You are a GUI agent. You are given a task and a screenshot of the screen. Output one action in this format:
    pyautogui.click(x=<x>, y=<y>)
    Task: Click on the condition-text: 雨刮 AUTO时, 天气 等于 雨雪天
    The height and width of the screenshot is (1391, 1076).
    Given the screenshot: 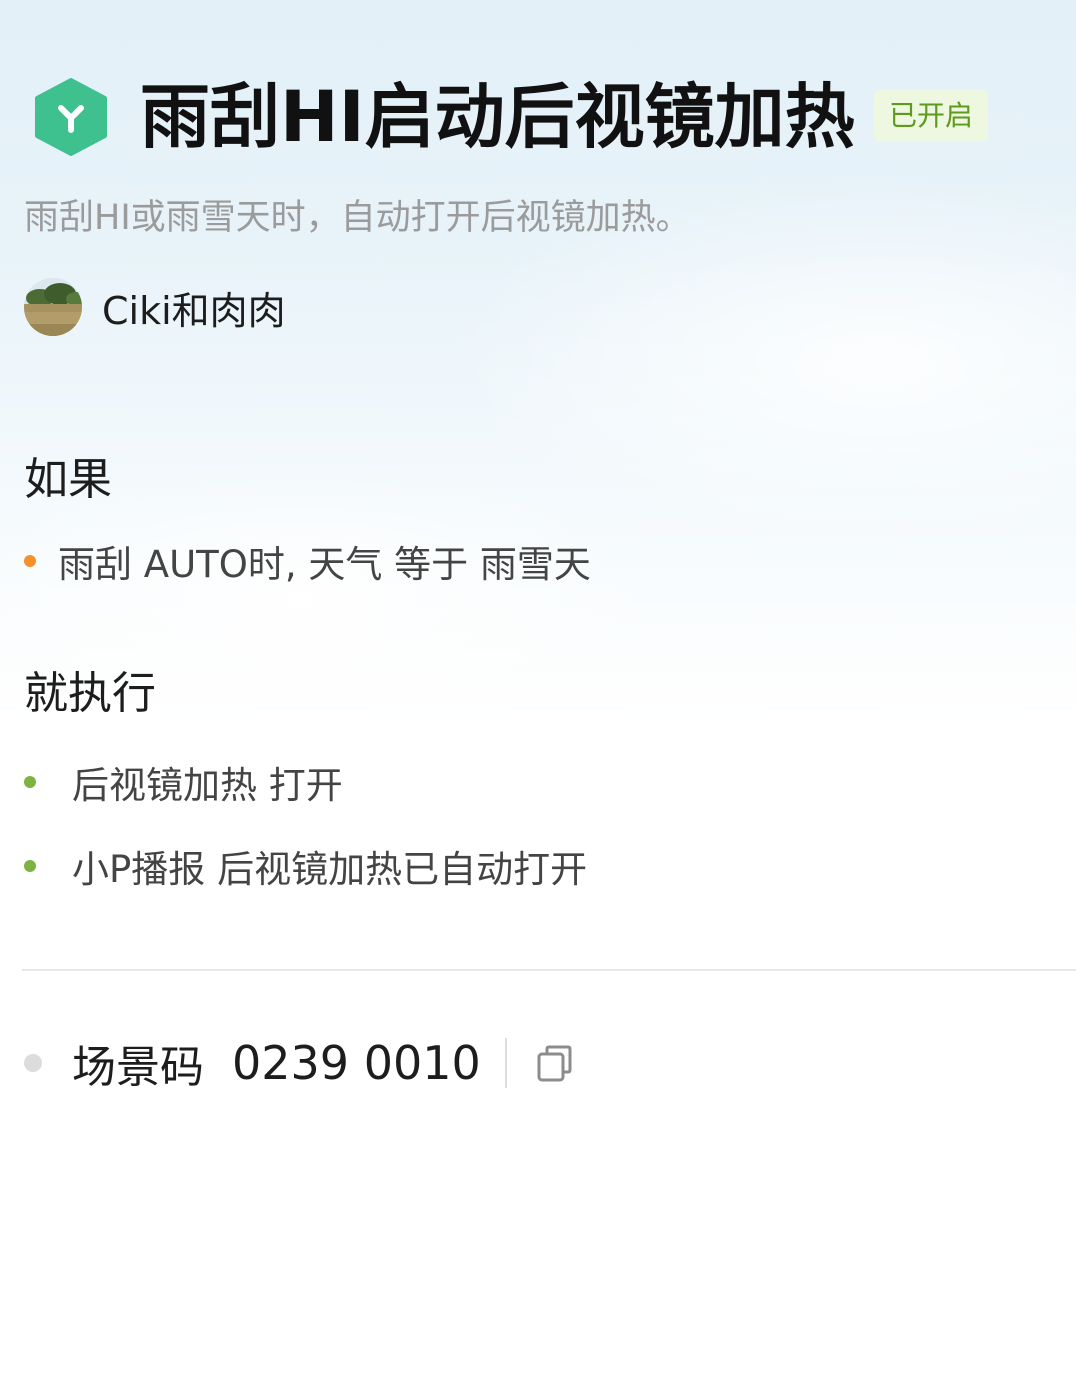 What is the action you would take?
    pyautogui.click(x=324, y=564)
    